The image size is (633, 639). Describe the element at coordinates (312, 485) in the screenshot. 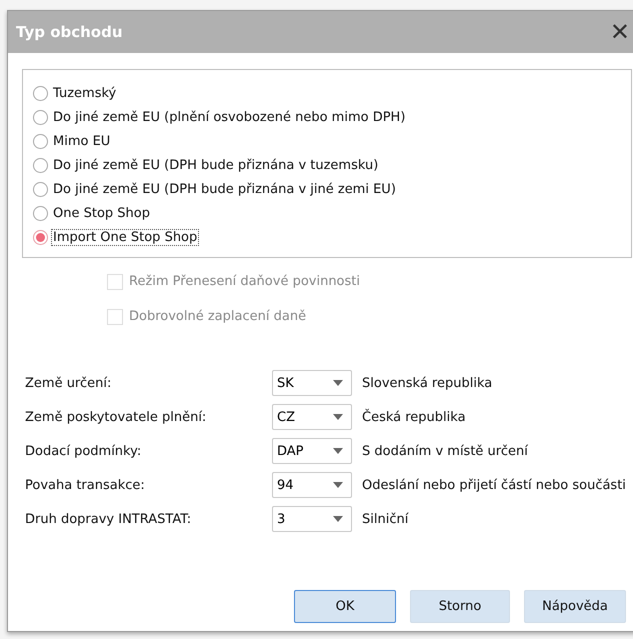

I see `combo-box: 94` at that location.